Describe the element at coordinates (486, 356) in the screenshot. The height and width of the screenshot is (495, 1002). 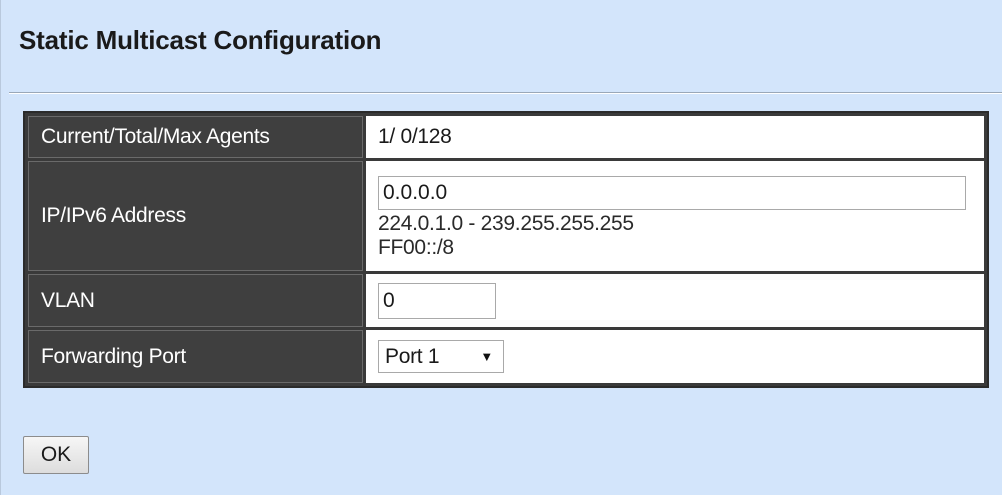
I see `chevron-down-icon: ▼` at that location.